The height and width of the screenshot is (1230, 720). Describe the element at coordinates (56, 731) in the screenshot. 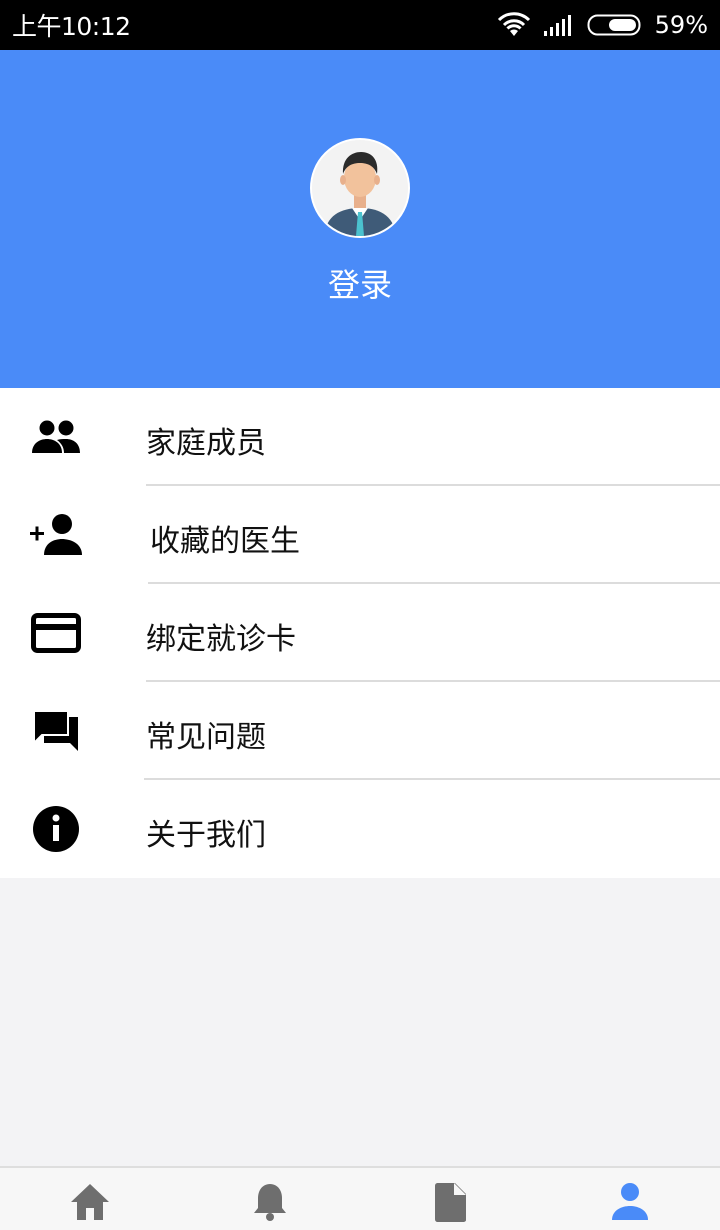

I see `chat-icon` at that location.